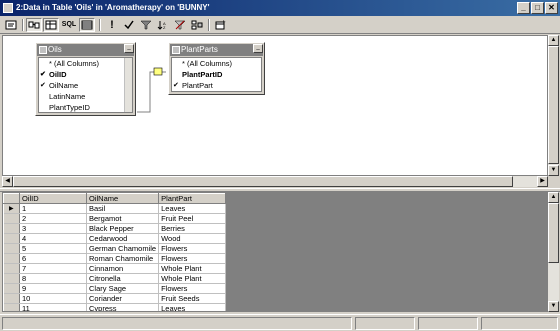 Image resolution: width=560 pixels, height=331 pixels. What do you see at coordinates (122, 198) in the screenshot?
I see `column-header-oilname: OilName` at bounding box center [122, 198].